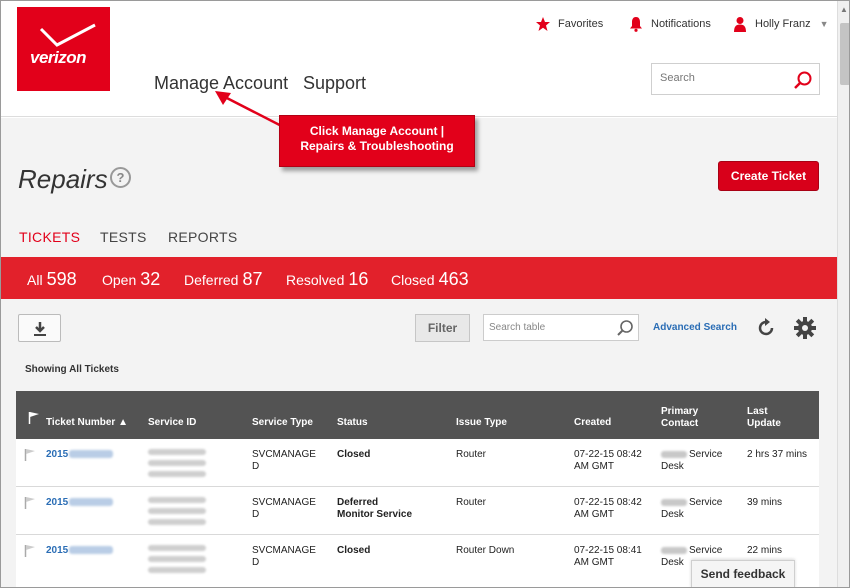  What do you see at coordinates (543, 24) in the screenshot?
I see `star-icon` at bounding box center [543, 24].